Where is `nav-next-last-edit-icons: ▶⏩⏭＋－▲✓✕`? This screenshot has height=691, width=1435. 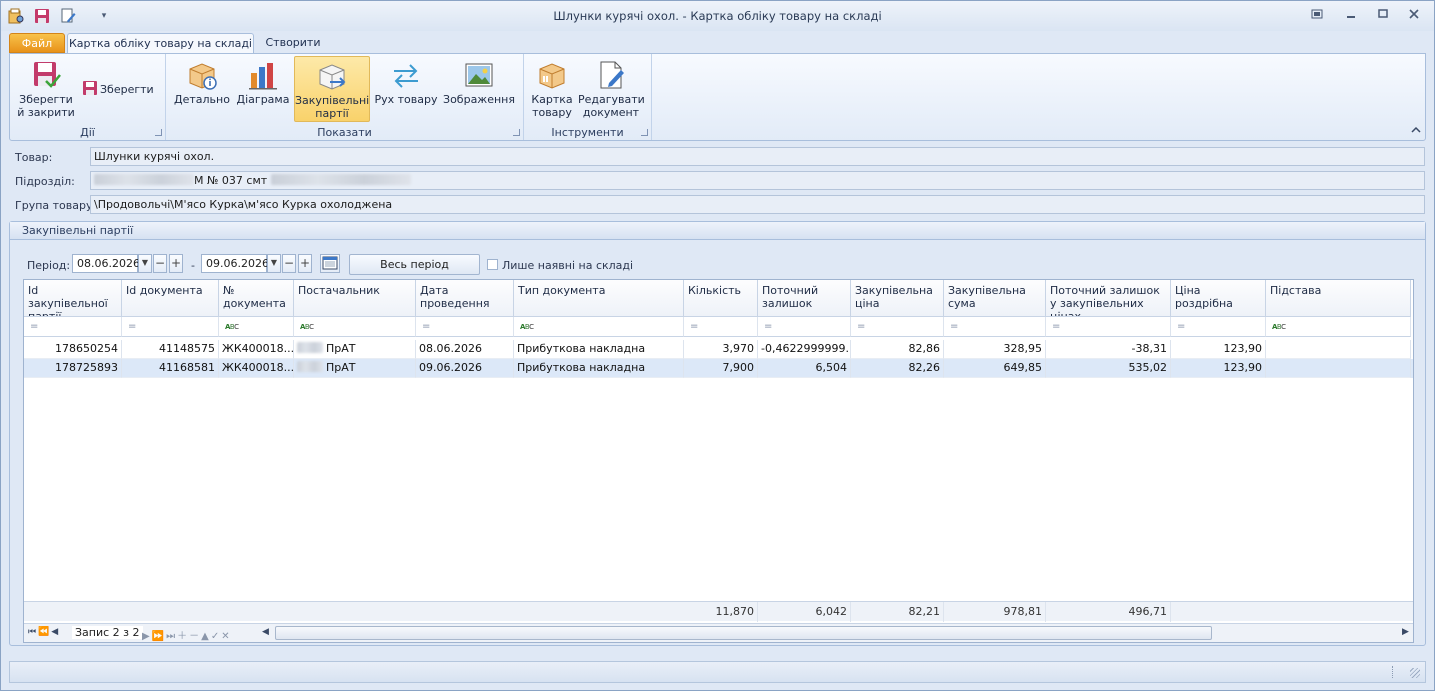
nav-next-last-edit-icons: ▶⏩⏭＋－▲✓✕ is located at coordinates (187, 634).